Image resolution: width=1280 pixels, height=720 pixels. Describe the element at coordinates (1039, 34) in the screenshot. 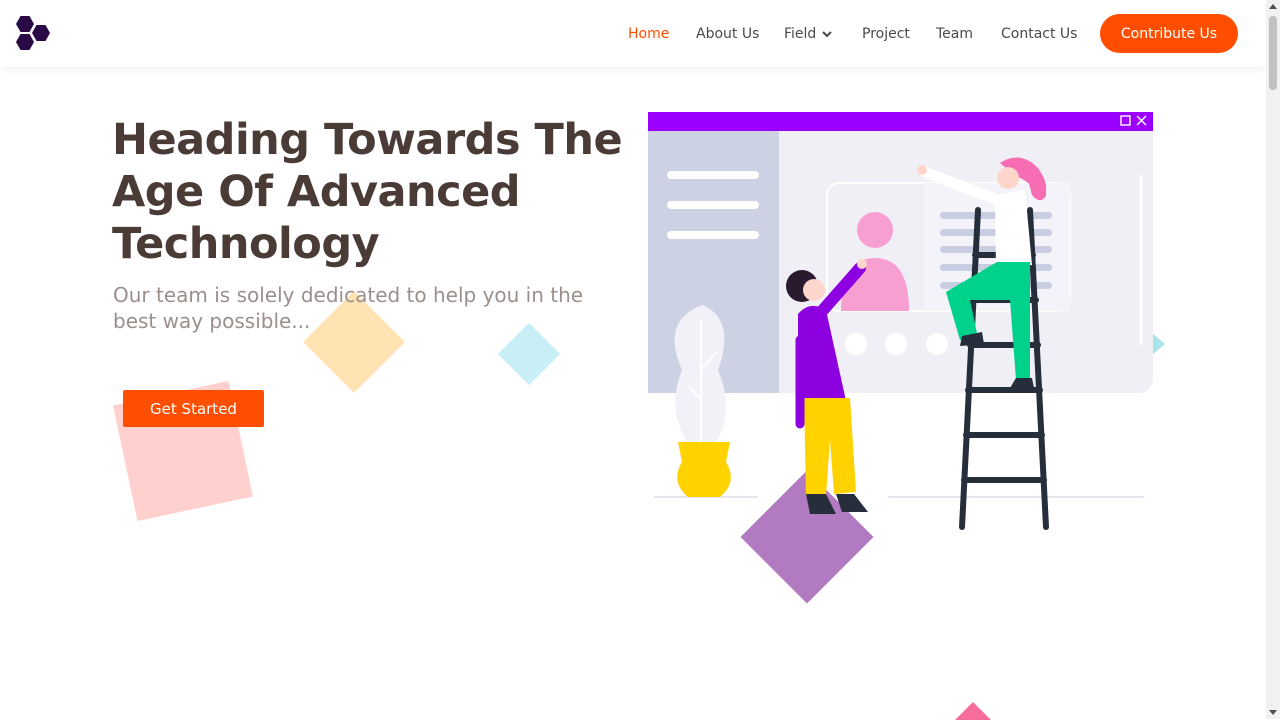

I see `nav-contact-us: Contact Us` at that location.